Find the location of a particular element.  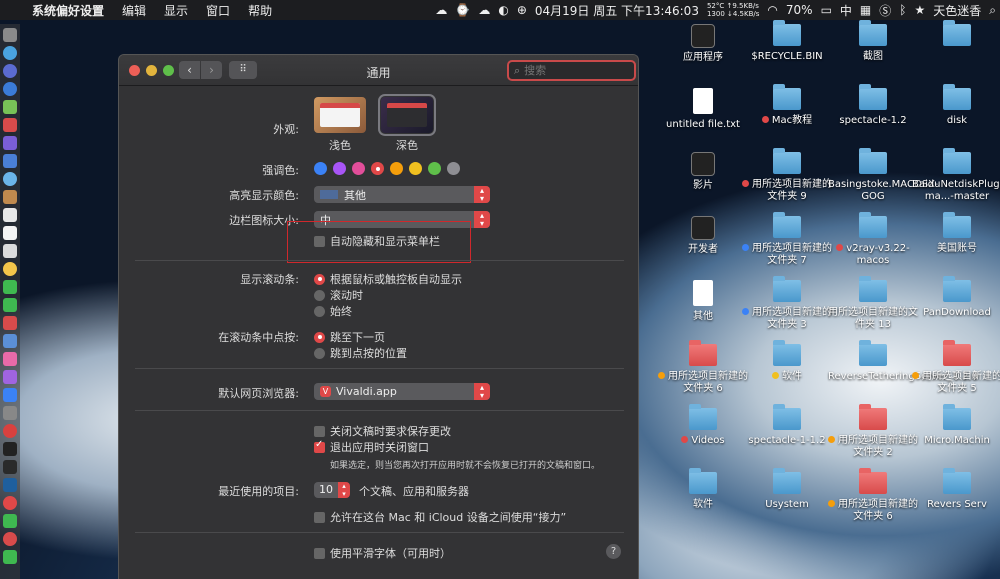

desktop-icon: Basingstoke.MACOSX-GOG is located at coordinates (883, 175).